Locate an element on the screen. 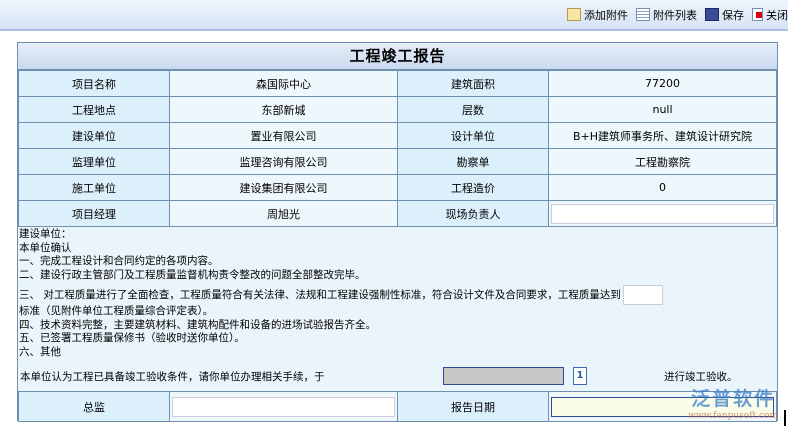  save-label: 保存 is located at coordinates (733, 15).